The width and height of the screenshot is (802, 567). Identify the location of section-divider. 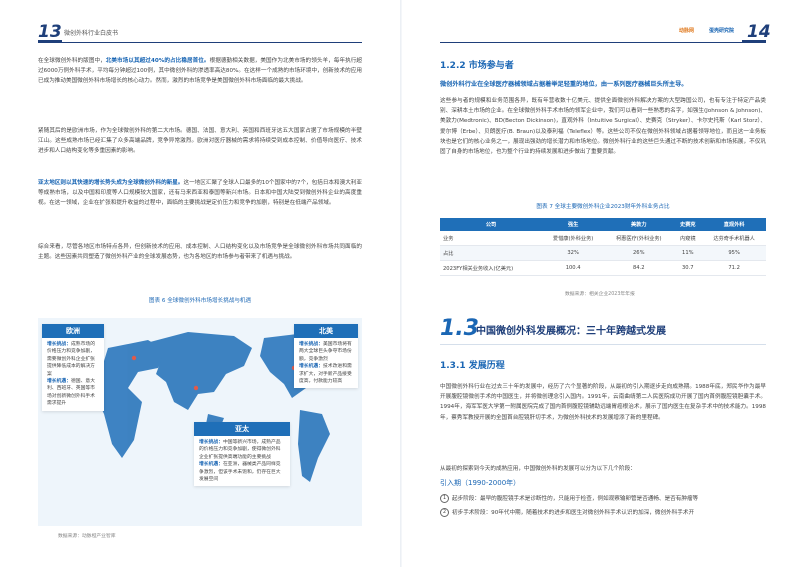
(603, 344).